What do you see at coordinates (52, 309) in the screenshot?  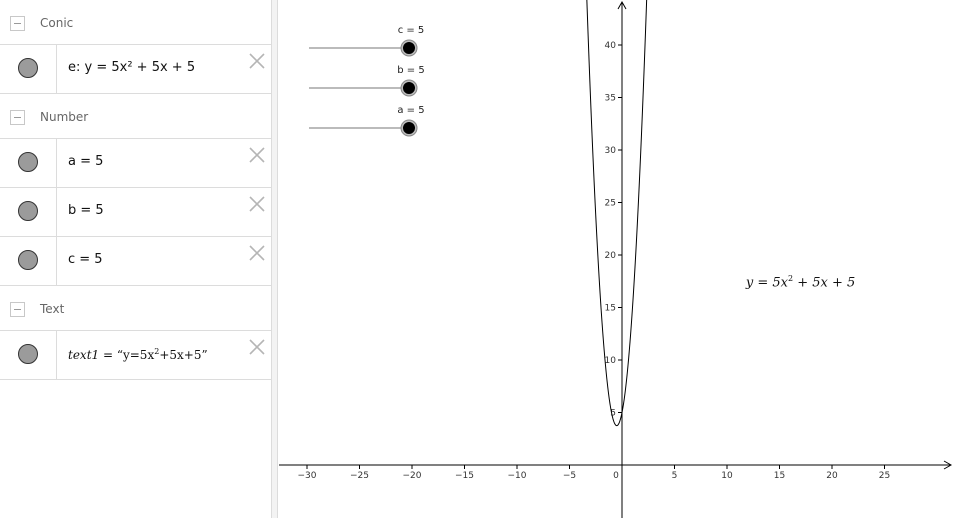 I see `group-label: Text` at bounding box center [52, 309].